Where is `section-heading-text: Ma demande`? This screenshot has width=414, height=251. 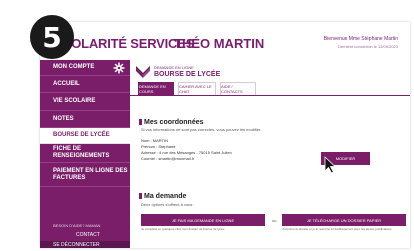
section-heading-text: Ma demande is located at coordinates (165, 196).